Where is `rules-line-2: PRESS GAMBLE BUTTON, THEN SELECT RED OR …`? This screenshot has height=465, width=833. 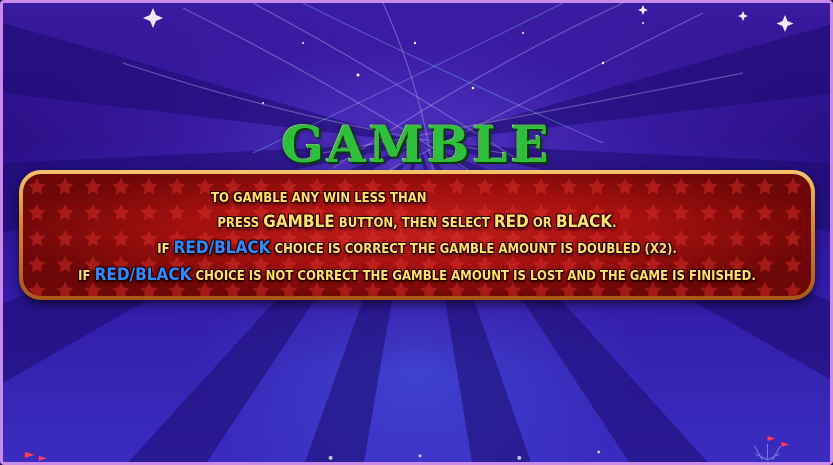
rules-line-2: PRESS GAMBLE BUTTON, THEN SELECT RED OR … is located at coordinates (417, 222).